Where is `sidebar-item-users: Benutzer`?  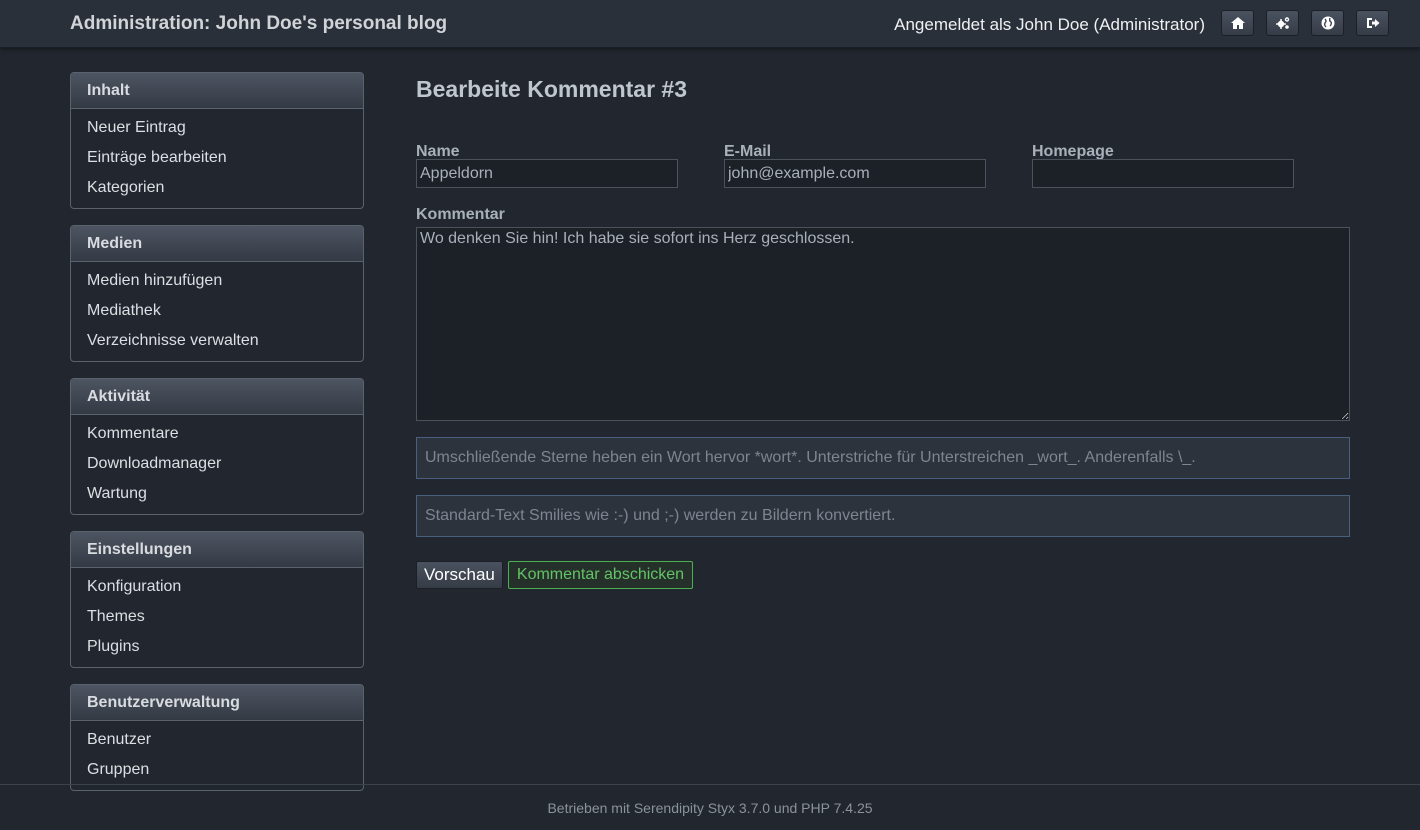 sidebar-item-users: Benutzer is located at coordinates (217, 741).